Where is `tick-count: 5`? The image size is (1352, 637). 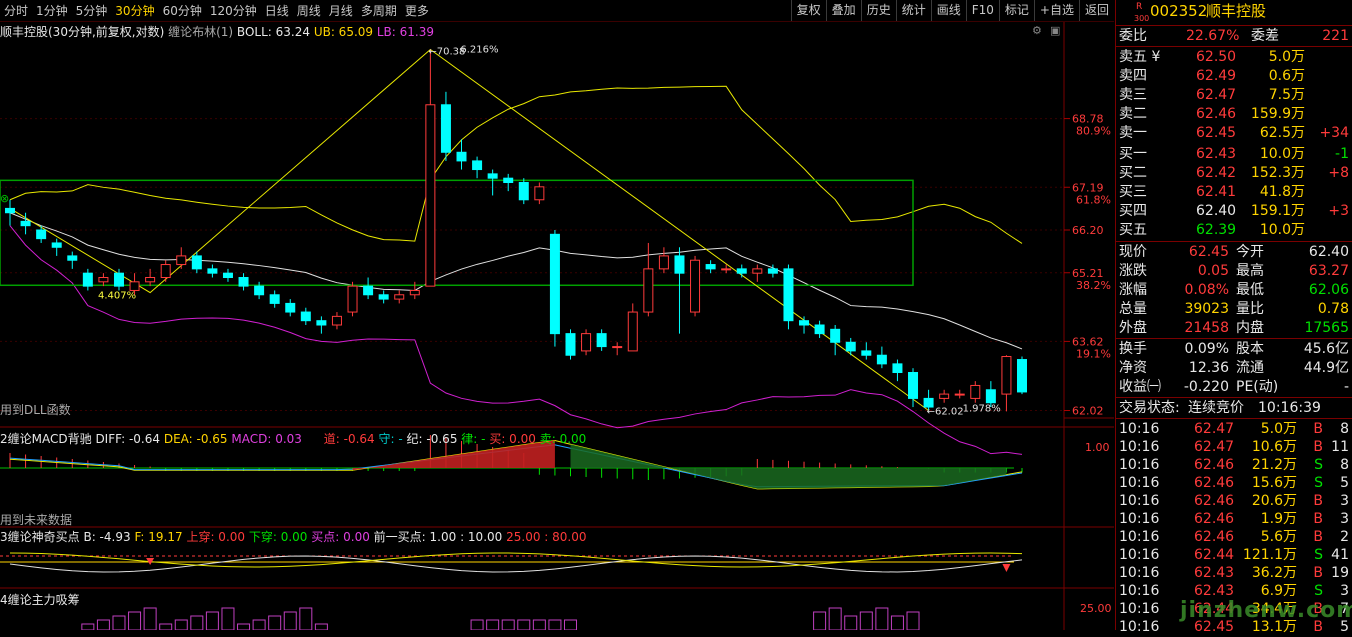
tick-count: 5 is located at coordinates (1344, 483).